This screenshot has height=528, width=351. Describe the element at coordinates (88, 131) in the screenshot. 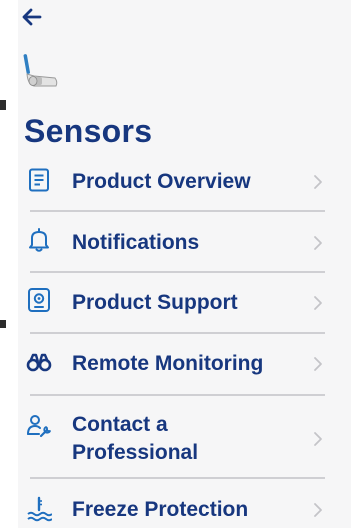

I see `page-title: Sensors` at that location.